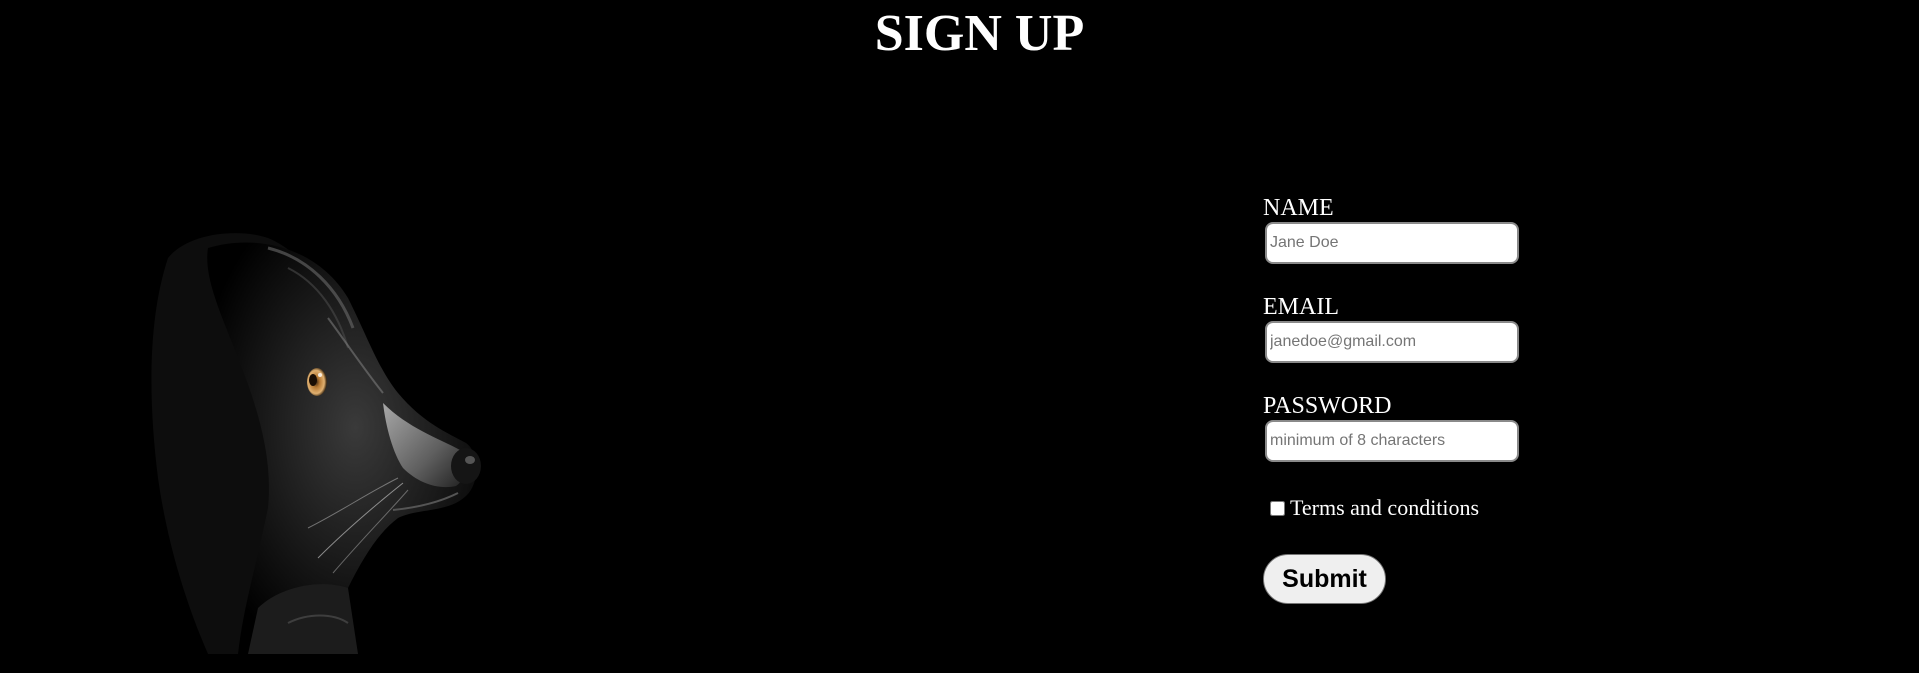 This screenshot has width=1919, height=673. I want to click on email-input, so click(1392, 342).